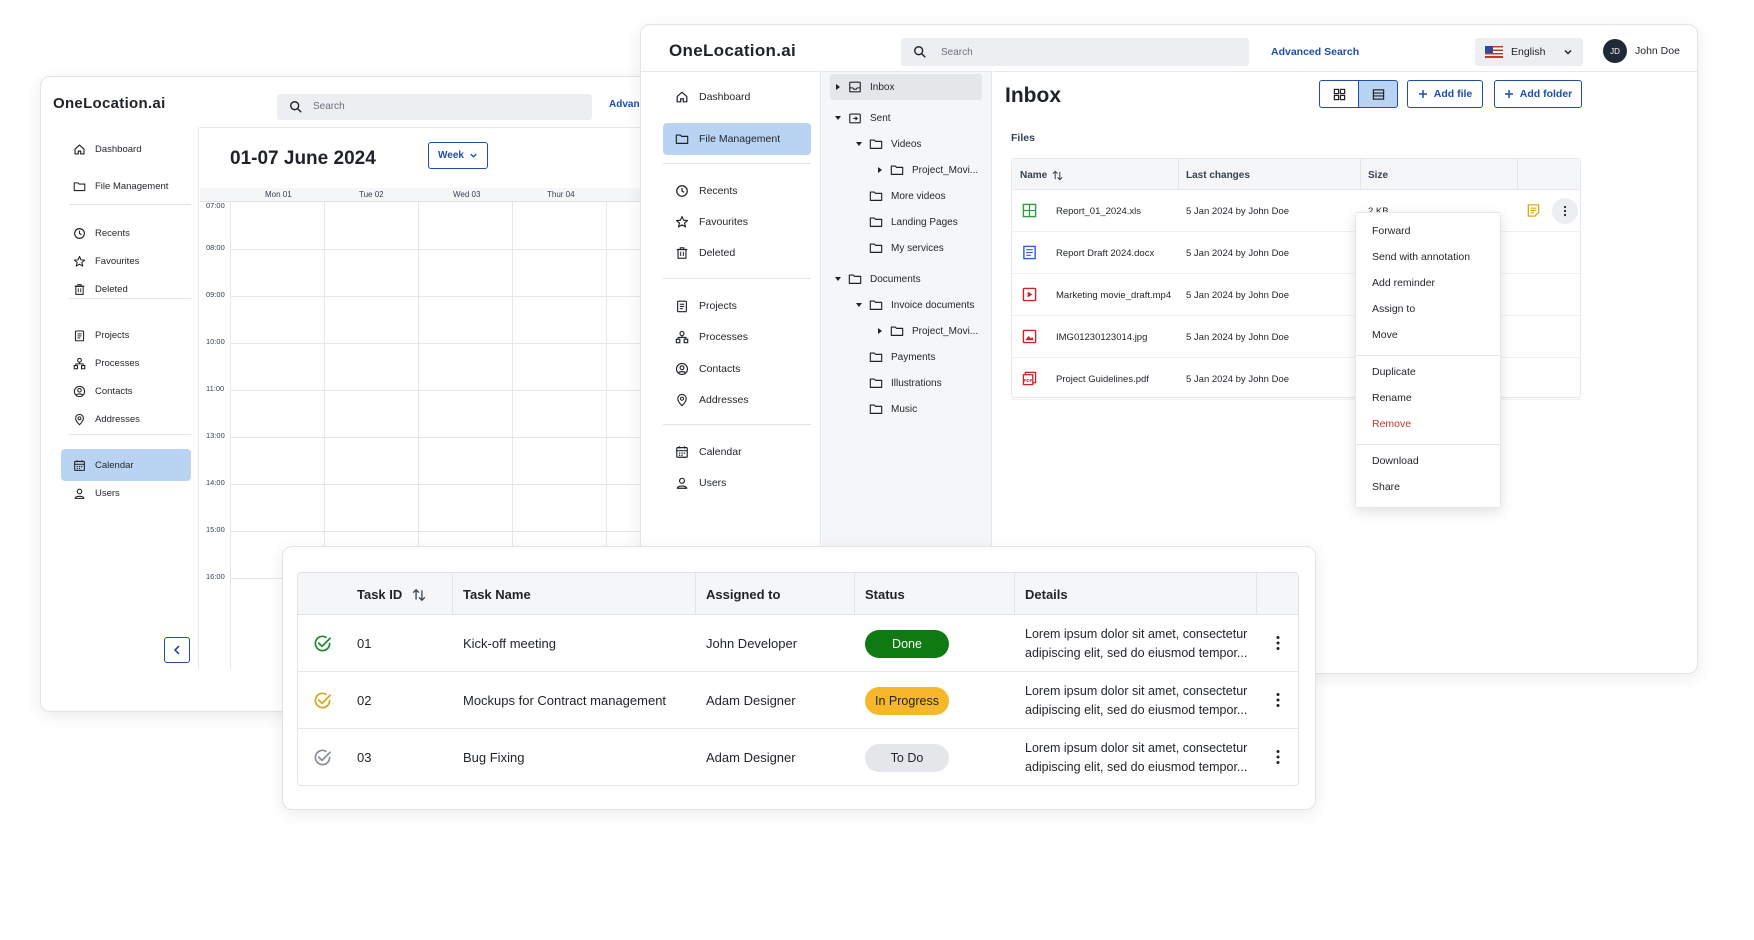 The height and width of the screenshot is (940, 1754). What do you see at coordinates (1041, 175) in the screenshot?
I see `name-column-header: Name` at bounding box center [1041, 175].